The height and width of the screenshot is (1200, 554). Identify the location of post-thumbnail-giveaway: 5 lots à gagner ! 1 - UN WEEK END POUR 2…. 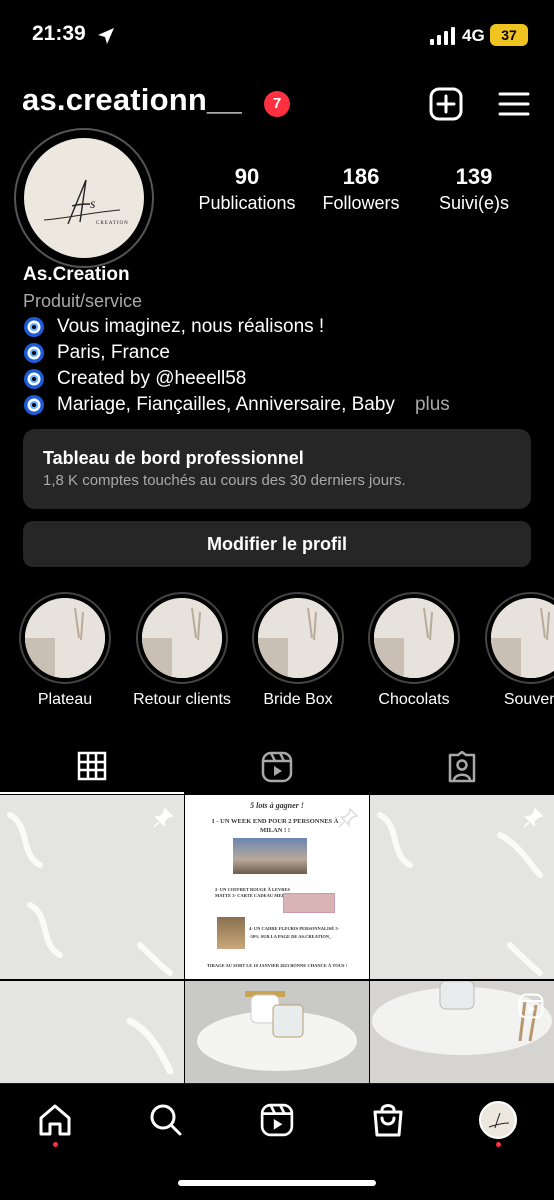
(277, 887).